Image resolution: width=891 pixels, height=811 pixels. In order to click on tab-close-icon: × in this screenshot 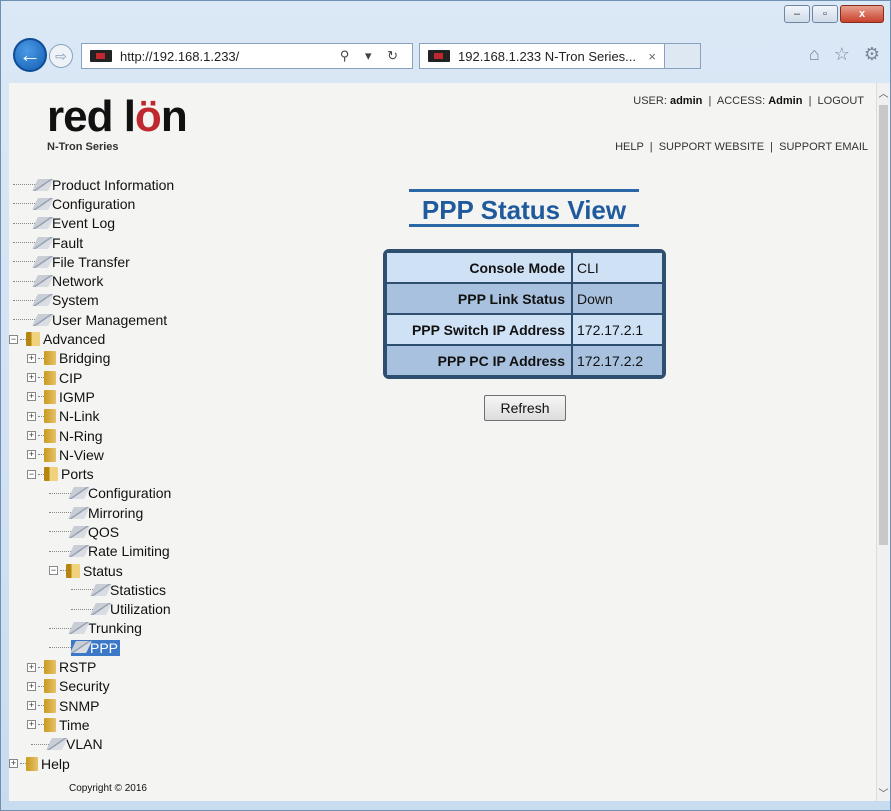, I will do `click(652, 56)`.